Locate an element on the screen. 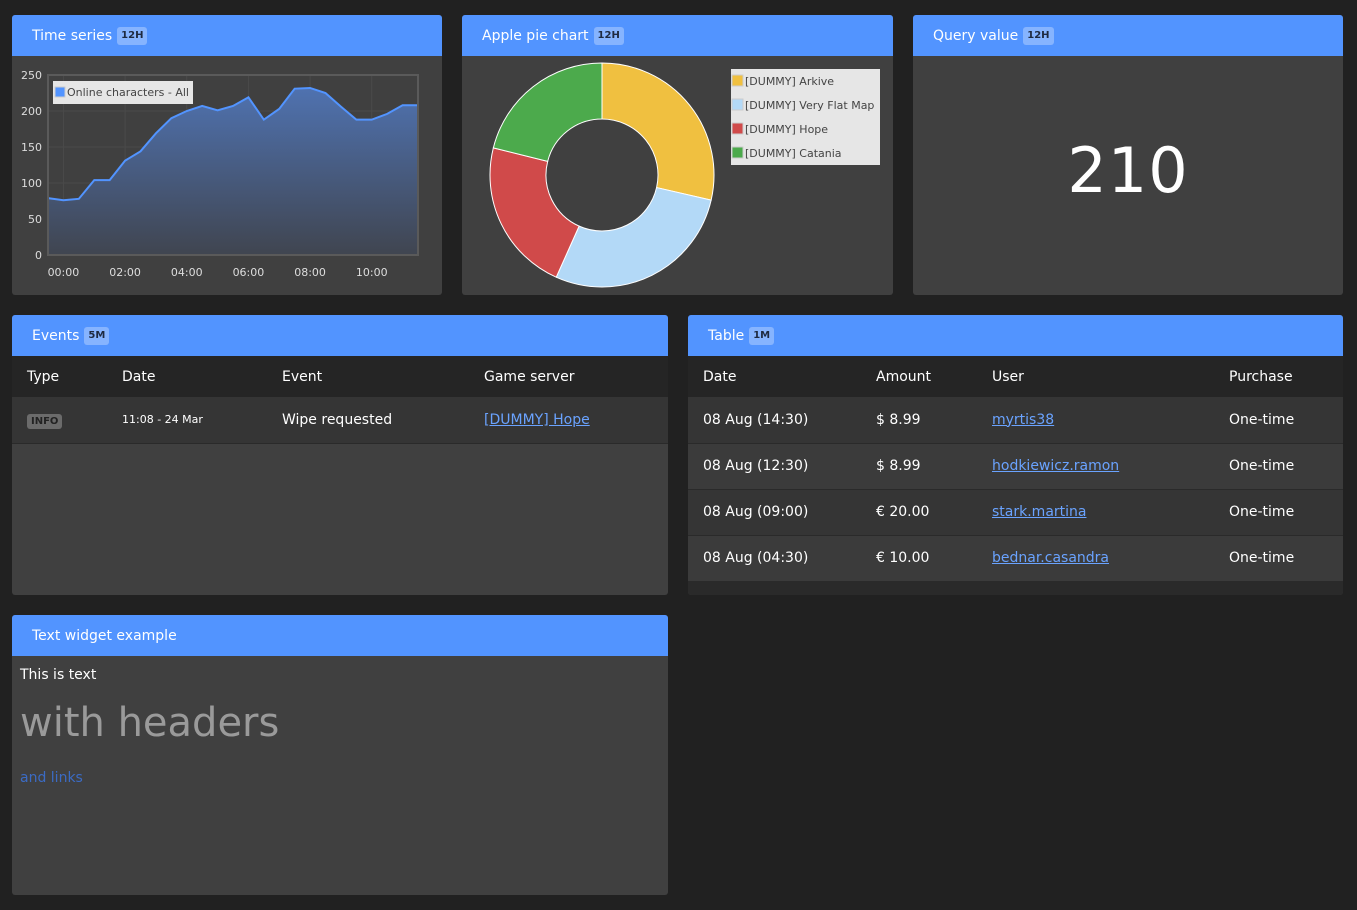 Image resolution: width=1357 pixels, height=910 pixels. purchase-date: 08 Aug (14:30) is located at coordinates (756, 419).